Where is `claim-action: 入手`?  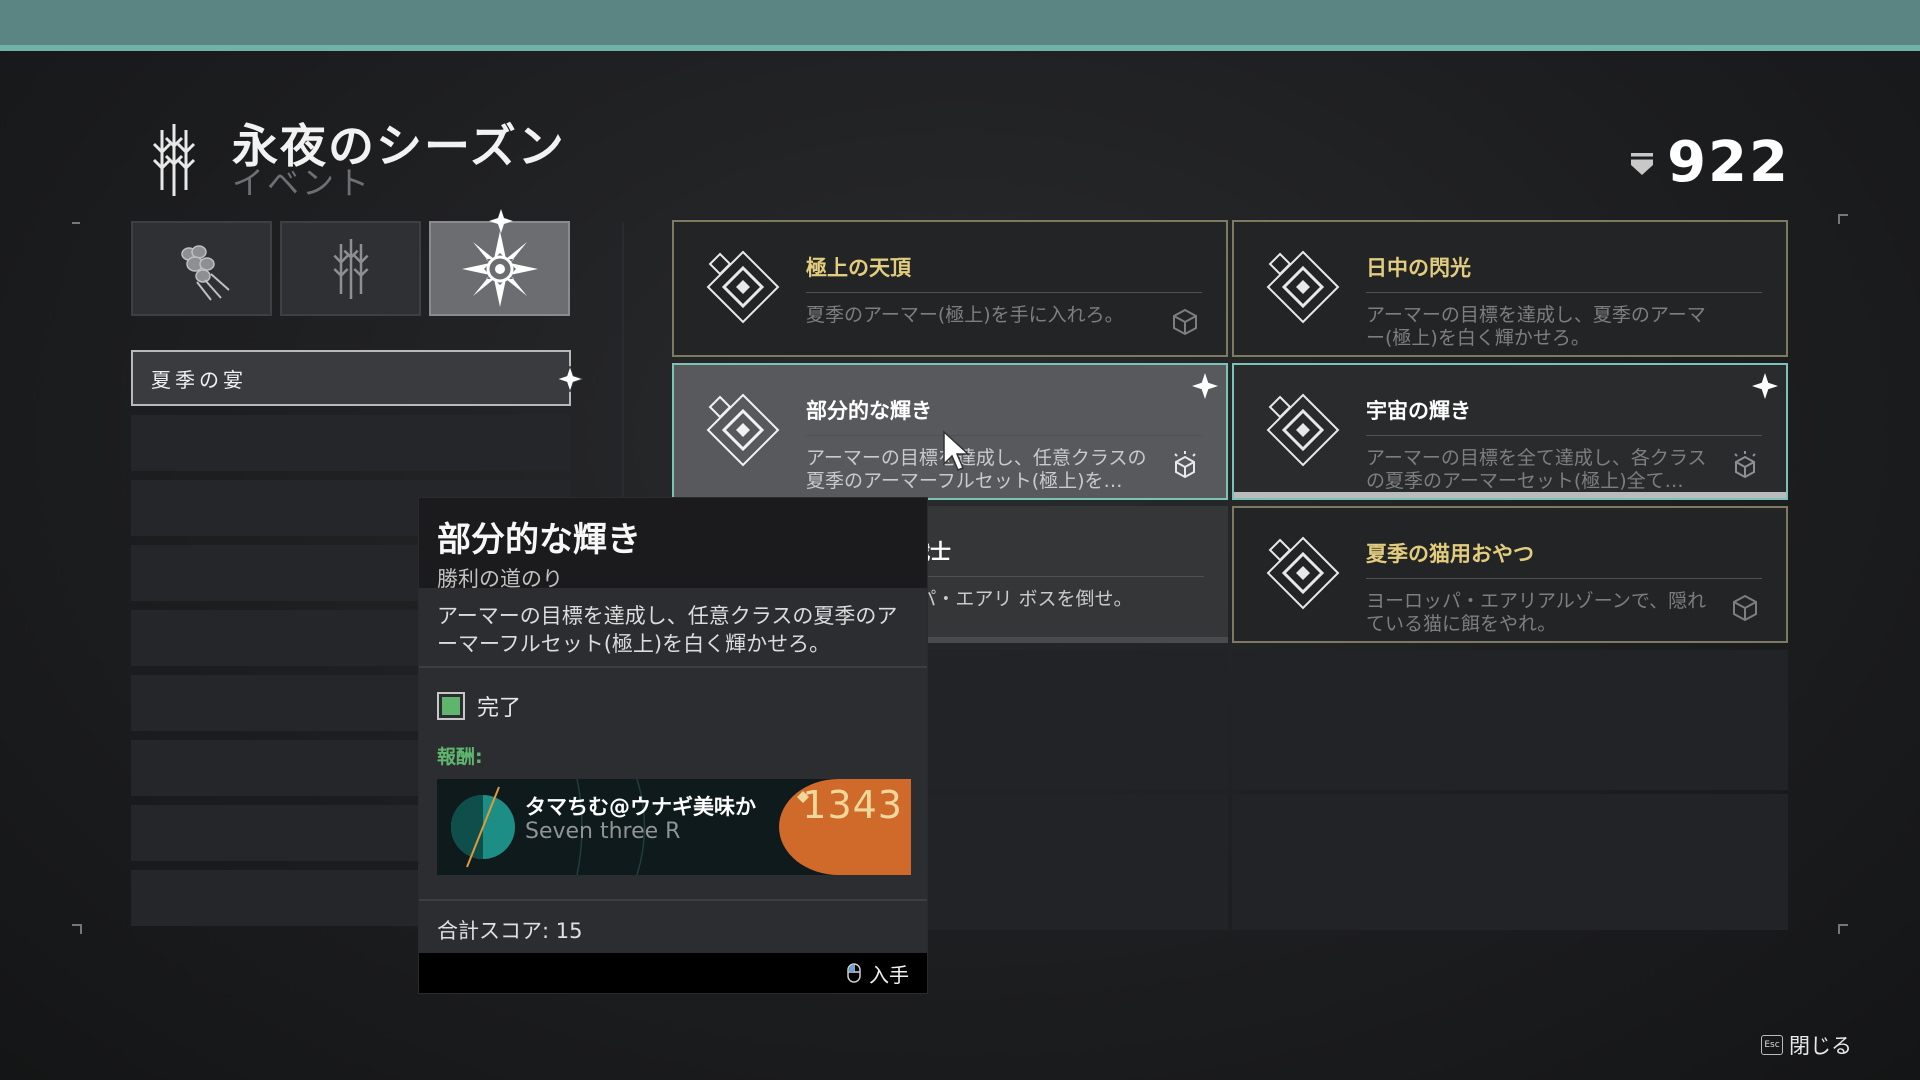 claim-action: 入手 is located at coordinates (673, 973).